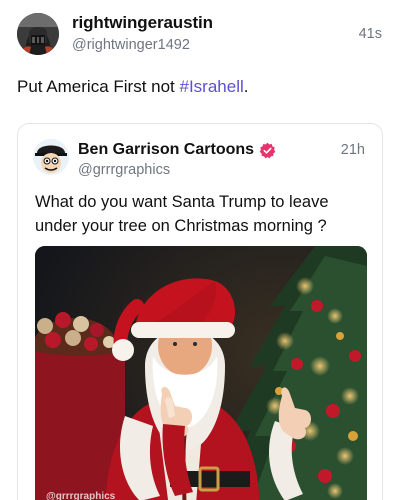  Describe the element at coordinates (81, 495) in the screenshot. I see `image-watermark: @grrrgraphics` at that location.